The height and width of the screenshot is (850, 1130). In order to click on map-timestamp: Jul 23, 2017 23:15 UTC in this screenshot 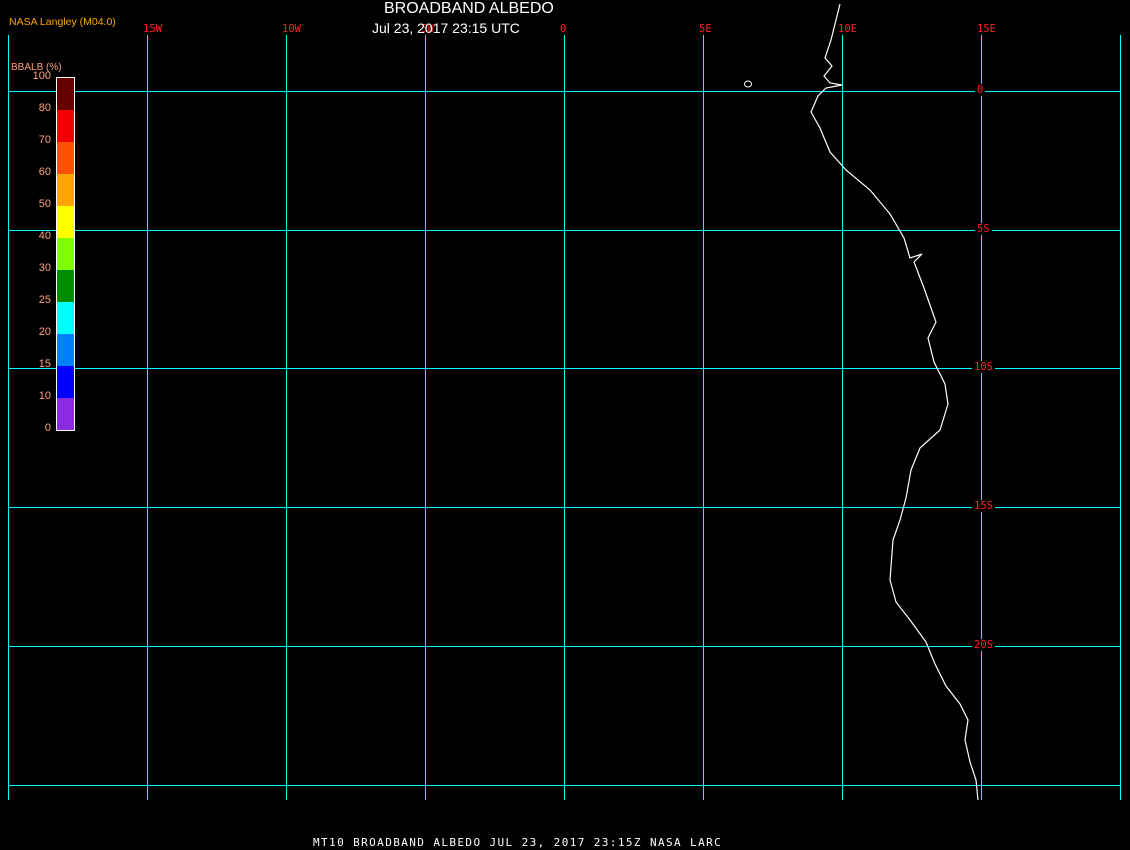, I will do `click(446, 28)`.